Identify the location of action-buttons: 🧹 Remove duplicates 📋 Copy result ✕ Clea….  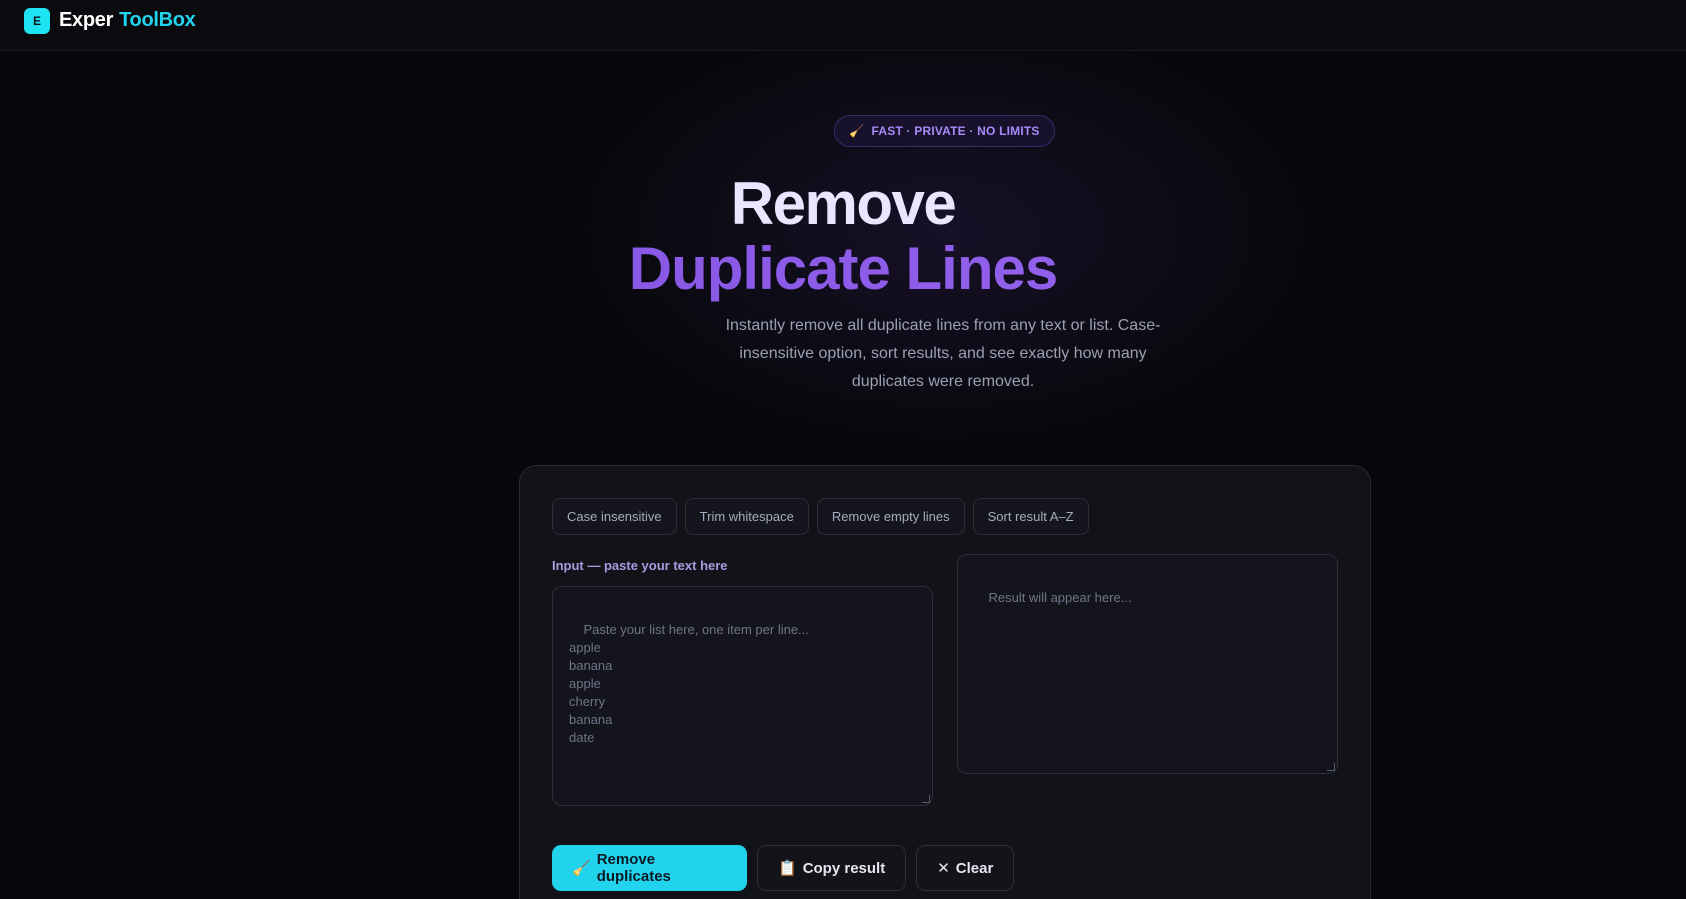
(783, 868).